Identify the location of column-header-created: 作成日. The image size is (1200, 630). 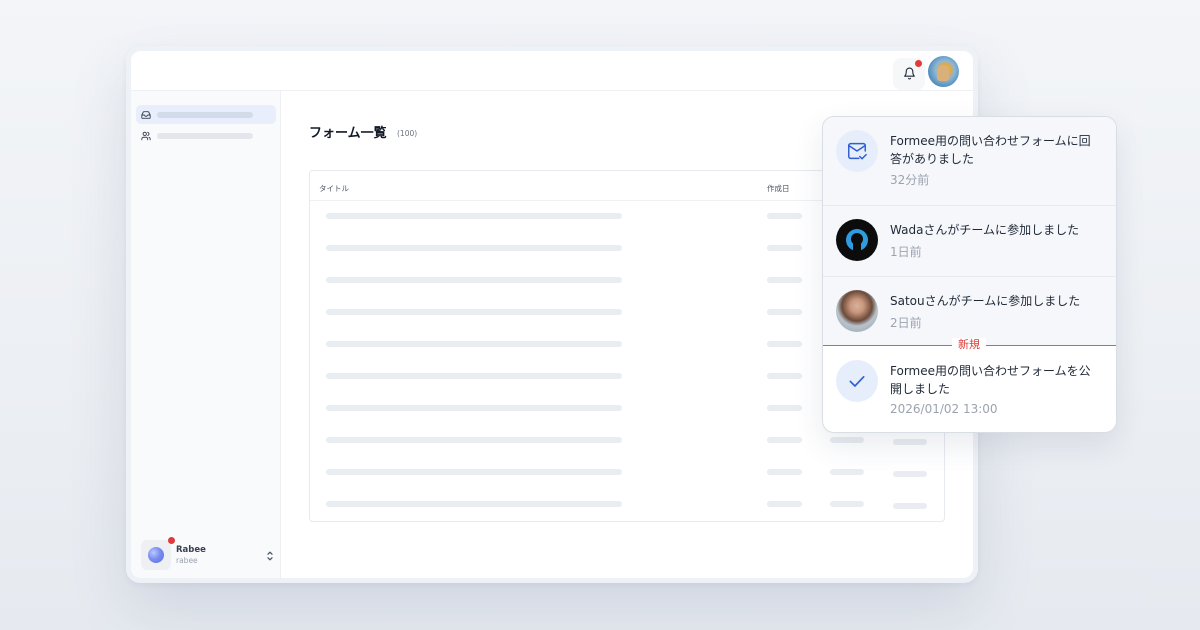
(778, 188).